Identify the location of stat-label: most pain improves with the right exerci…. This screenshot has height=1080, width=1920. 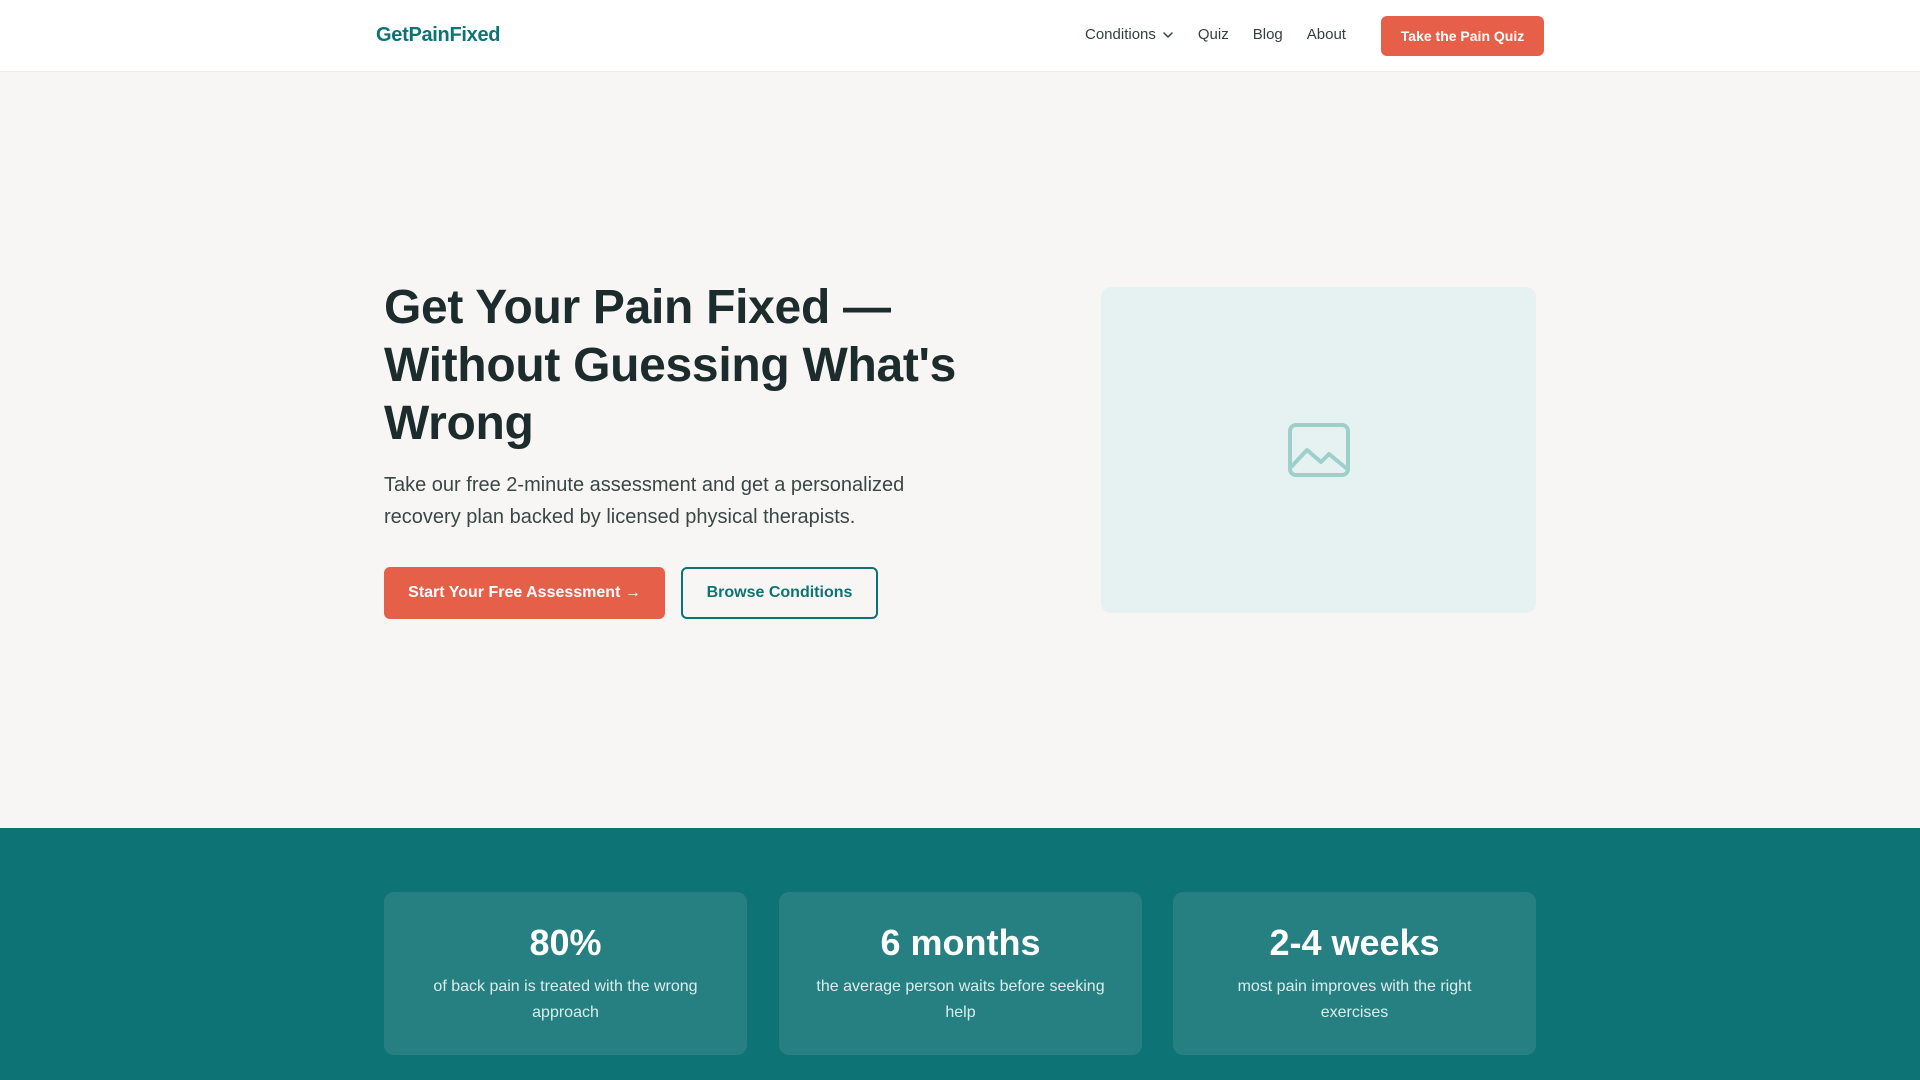
(1354, 999).